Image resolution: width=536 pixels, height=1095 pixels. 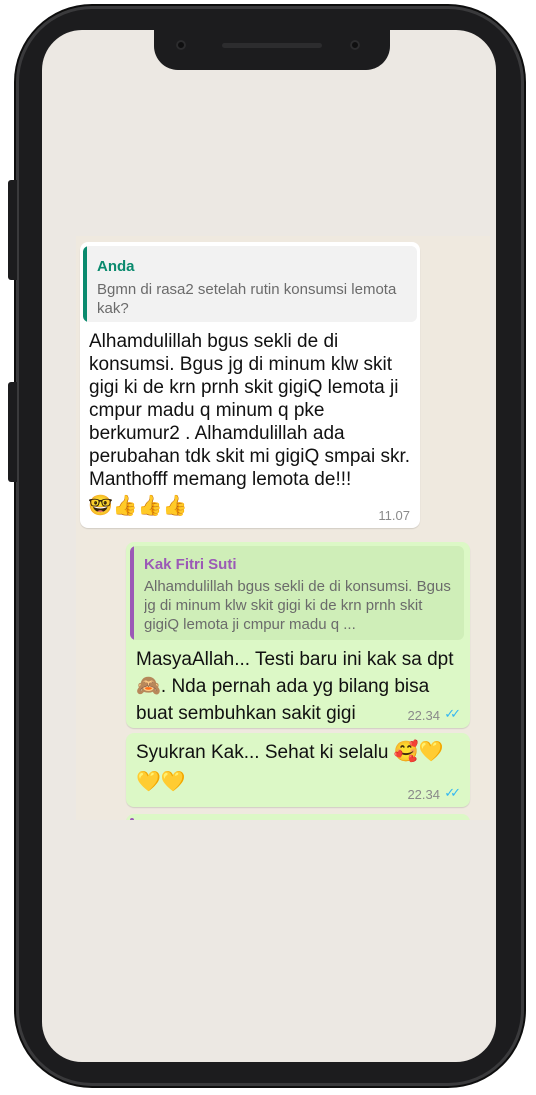 What do you see at coordinates (148, 686) in the screenshot?
I see `monkey-emoji: 🙈` at bounding box center [148, 686].